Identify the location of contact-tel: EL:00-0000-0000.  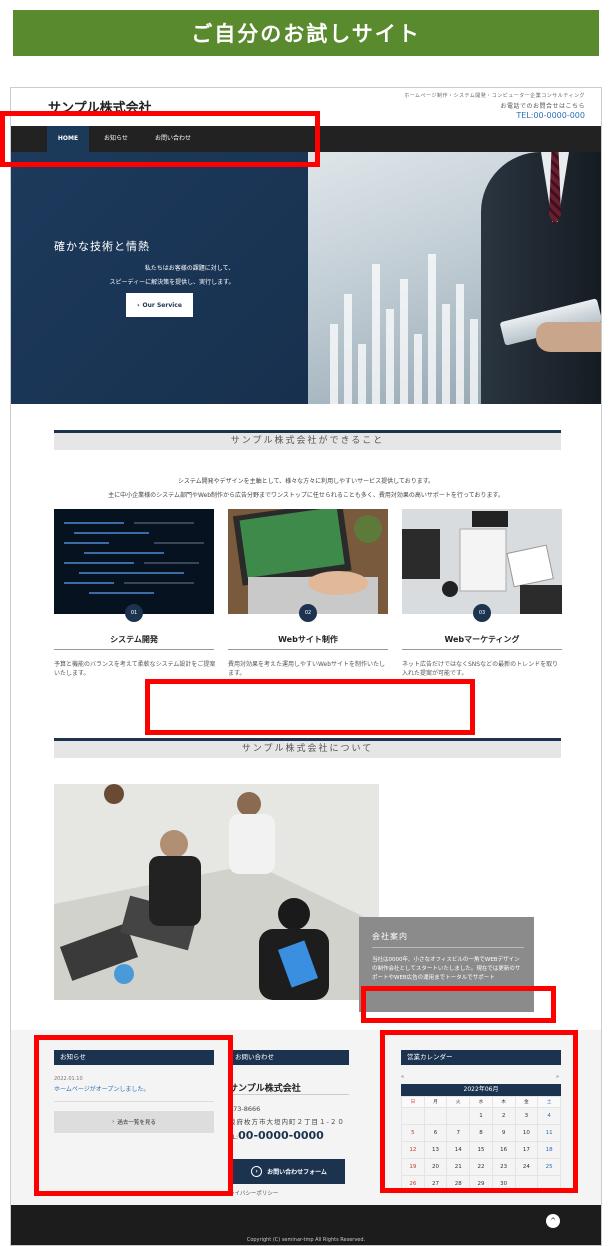
(276, 1135).